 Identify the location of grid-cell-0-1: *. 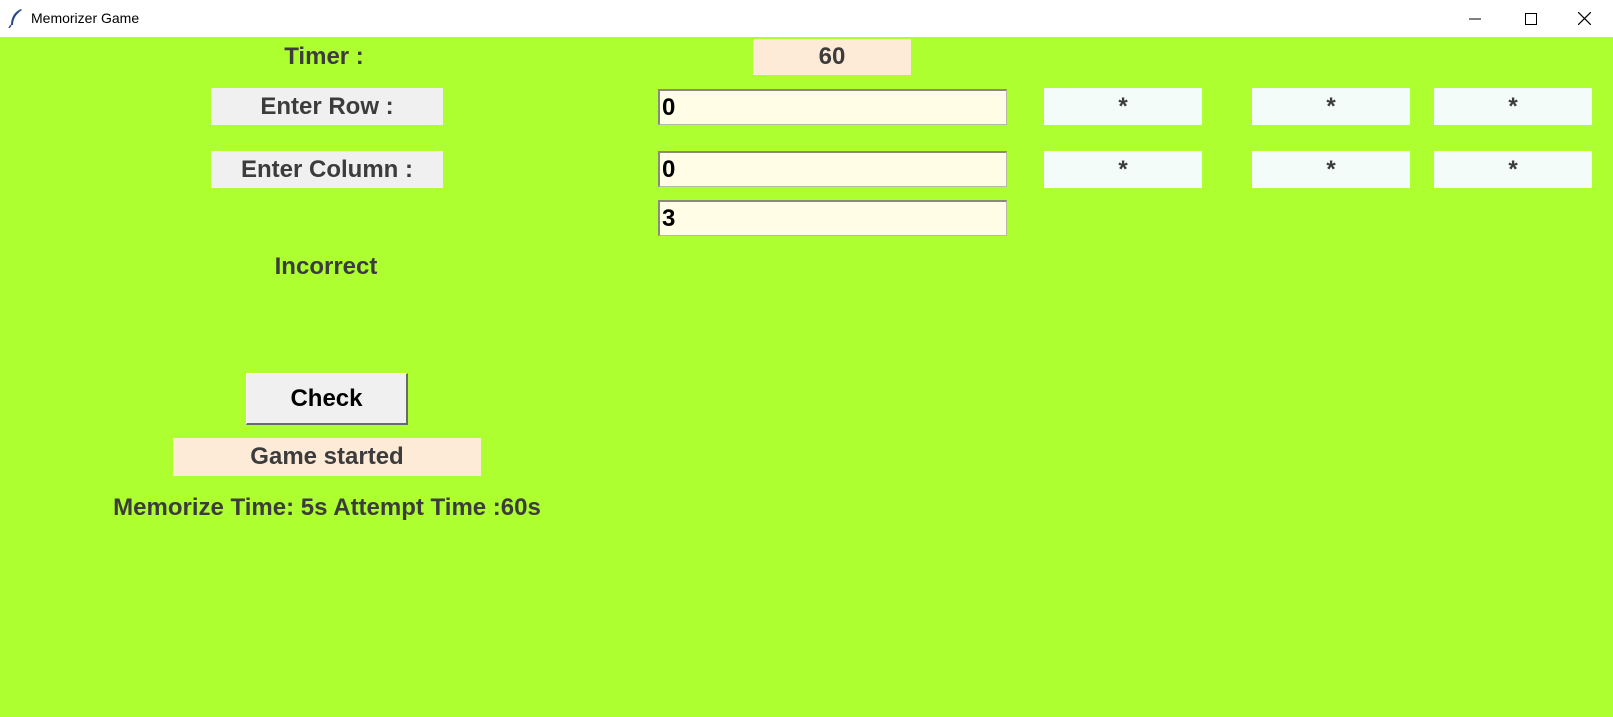
(1331, 106).